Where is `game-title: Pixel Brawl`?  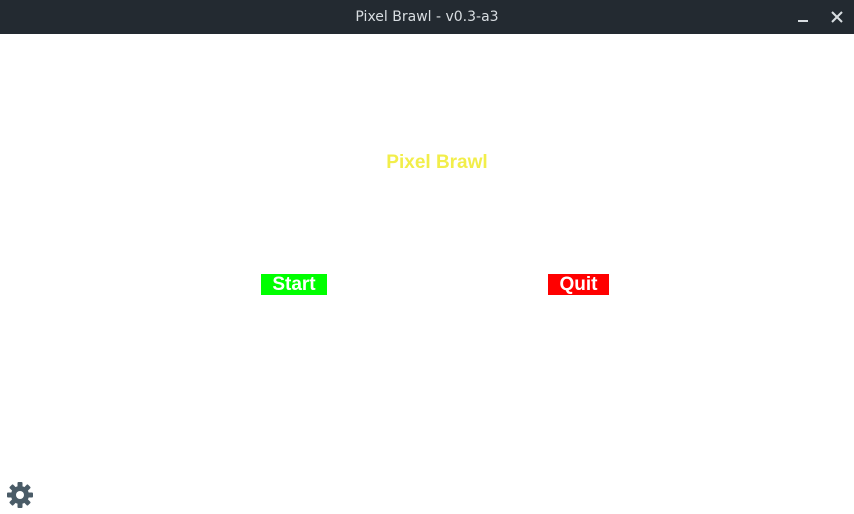 game-title: Pixel Brawl is located at coordinates (437, 162).